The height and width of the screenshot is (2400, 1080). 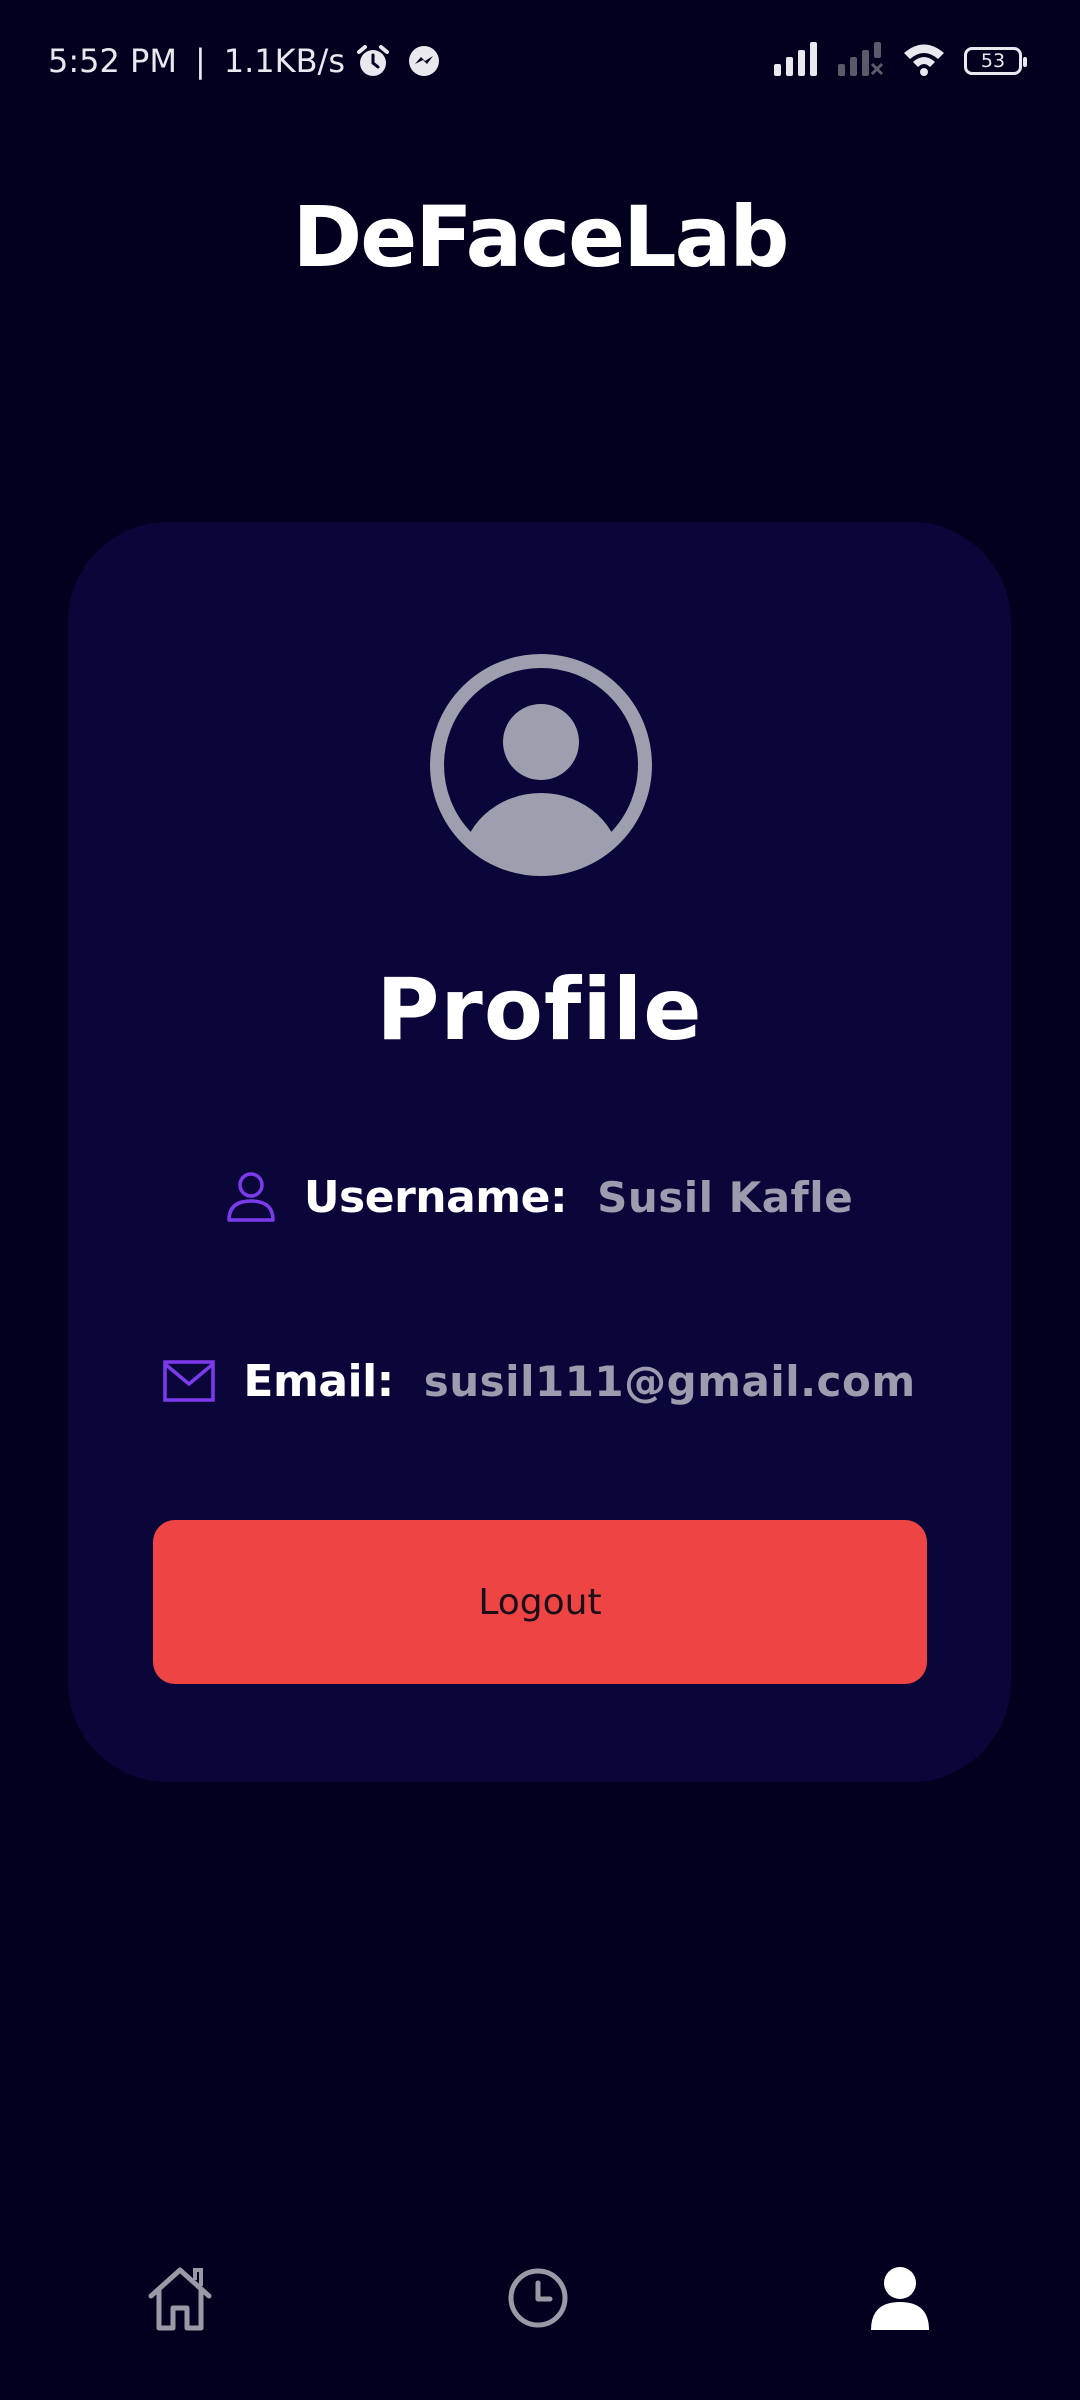 I want to click on home-icon, so click(x=180, y=2300).